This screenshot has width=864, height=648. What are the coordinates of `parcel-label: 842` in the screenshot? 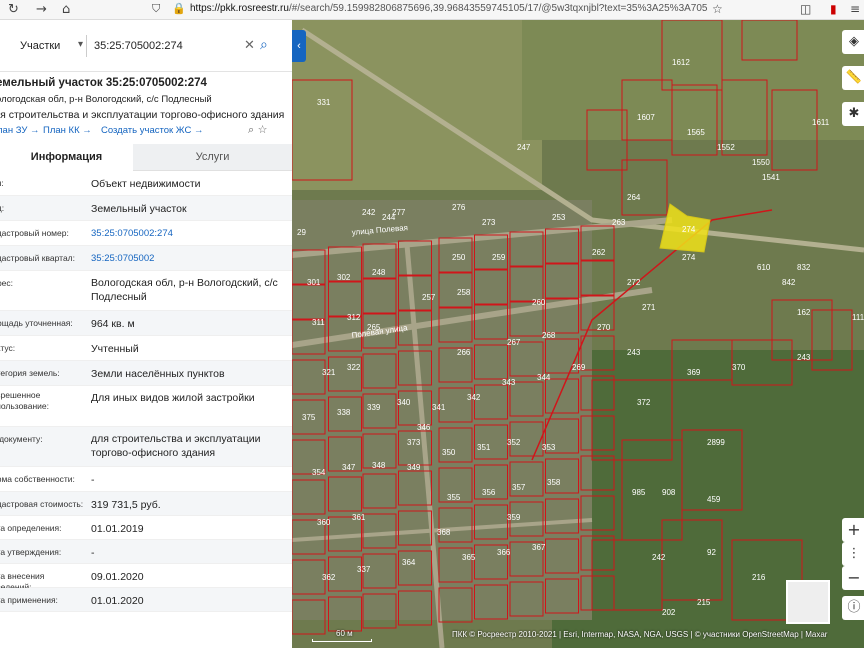 It's located at (789, 282).